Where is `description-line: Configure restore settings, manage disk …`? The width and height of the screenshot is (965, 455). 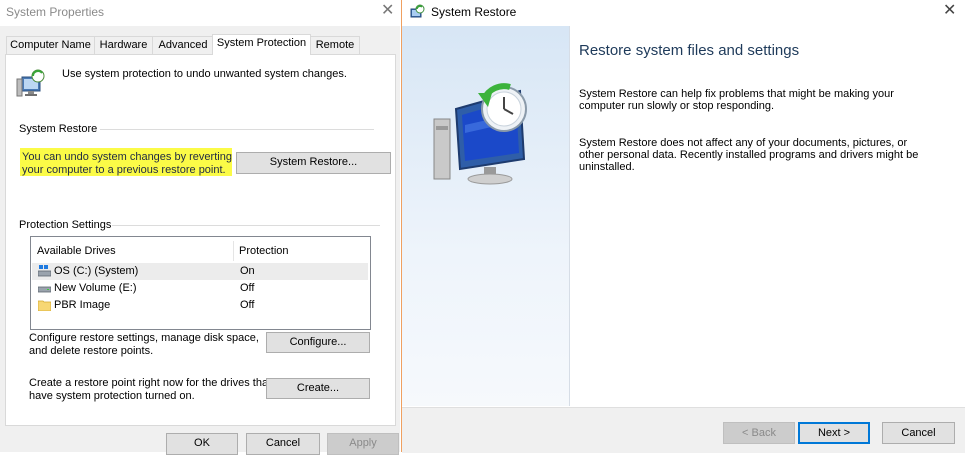 description-line: Configure restore settings, manage disk … is located at coordinates (144, 338).